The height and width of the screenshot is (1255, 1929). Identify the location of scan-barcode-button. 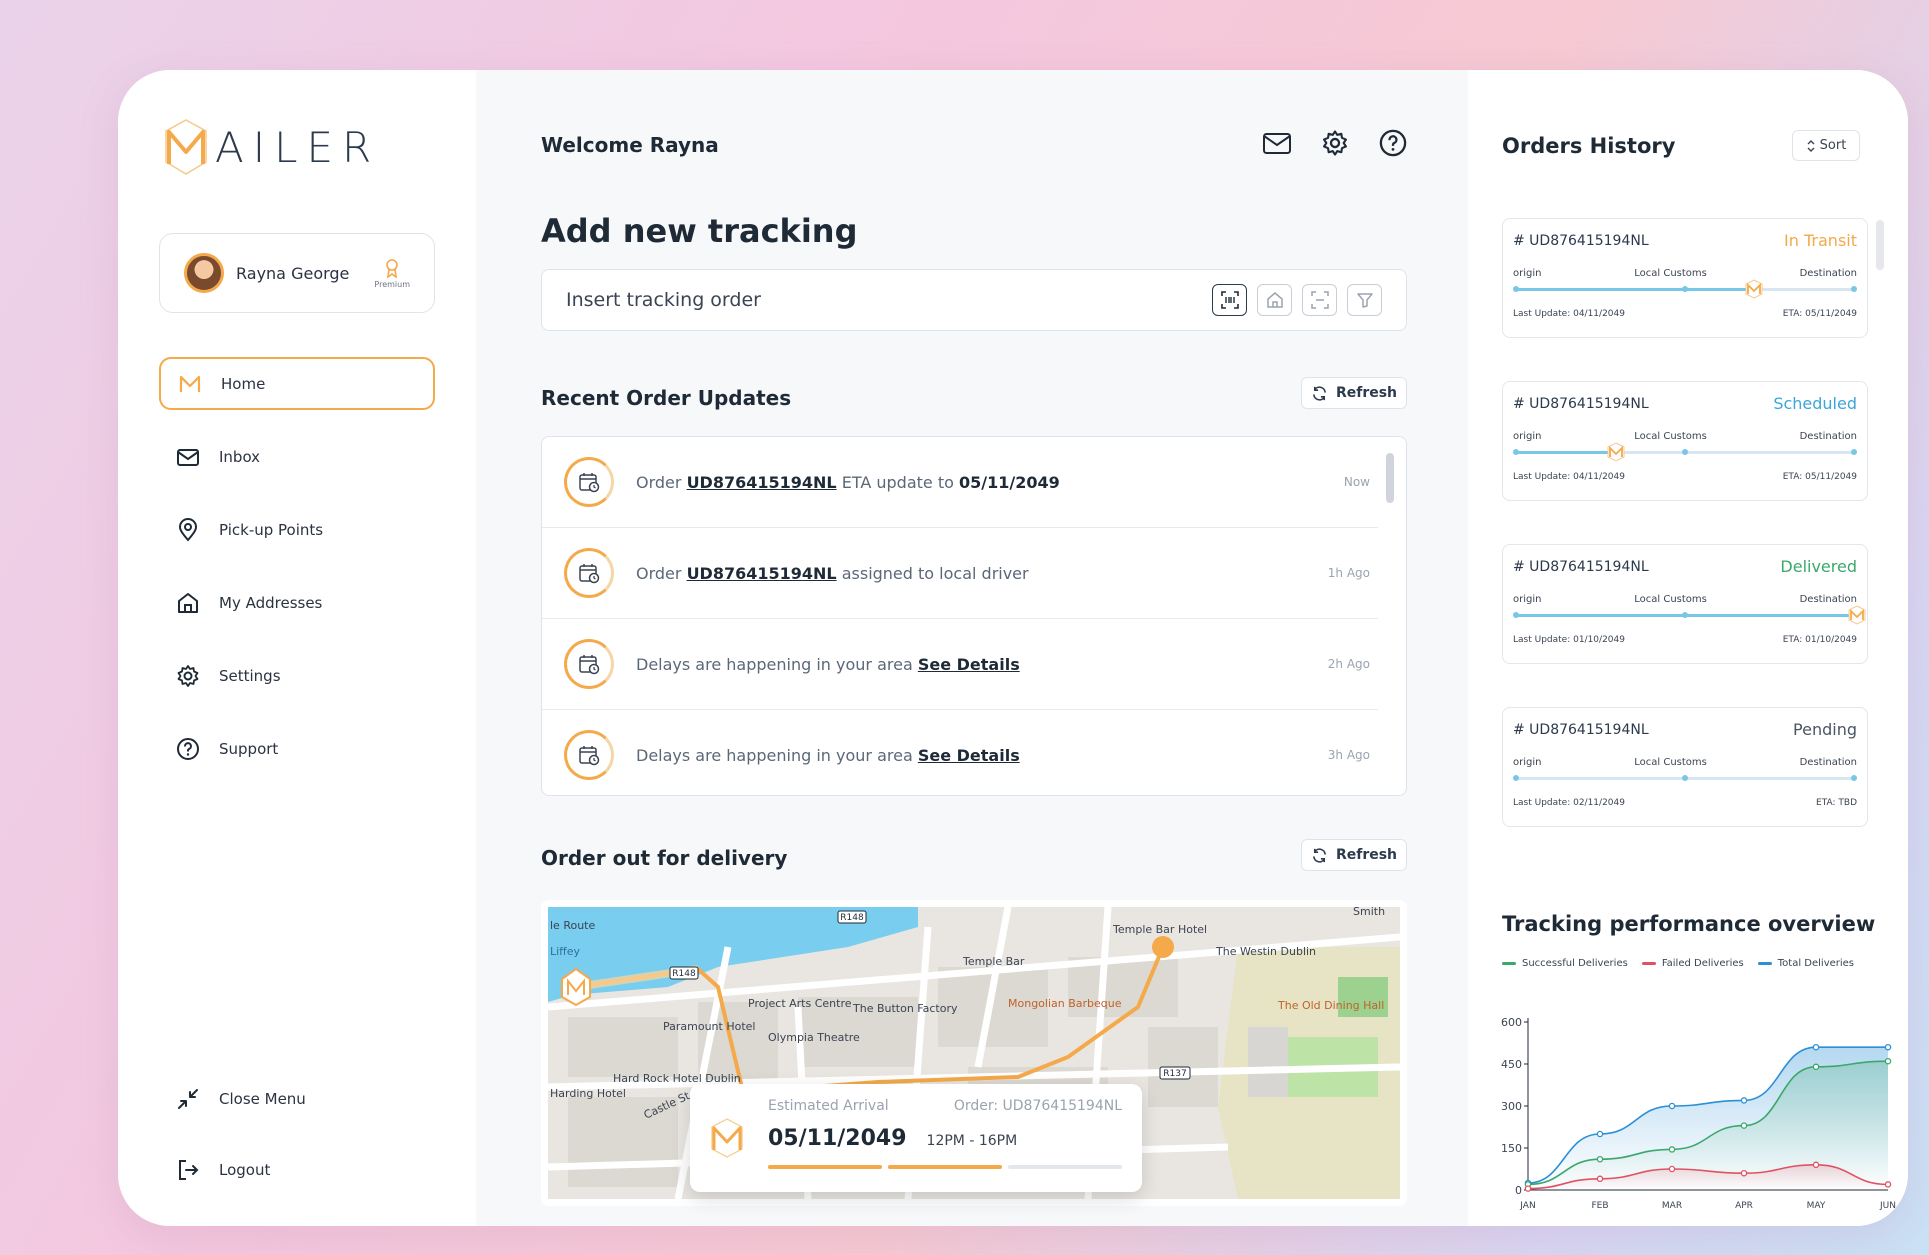
(1229, 300).